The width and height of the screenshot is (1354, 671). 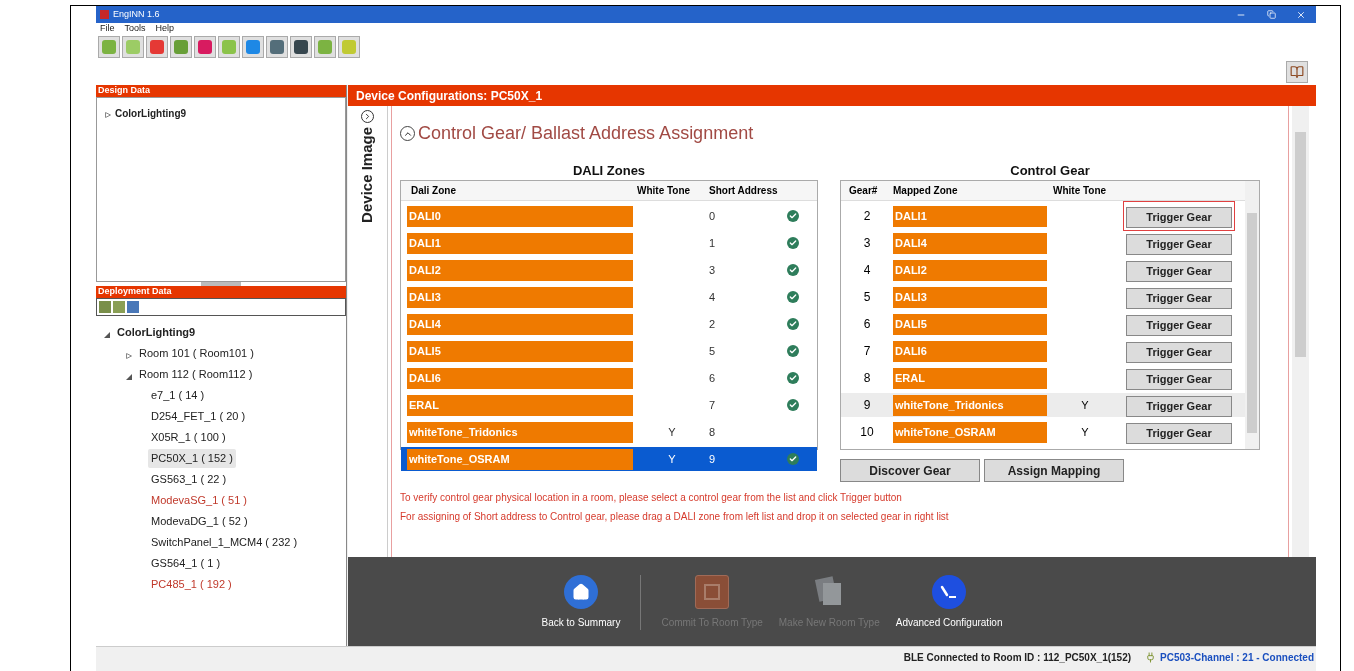 What do you see at coordinates (224, 542) in the screenshot?
I see `tree-item: SwitchPanel_1_MCM4 ( 232 )` at bounding box center [224, 542].